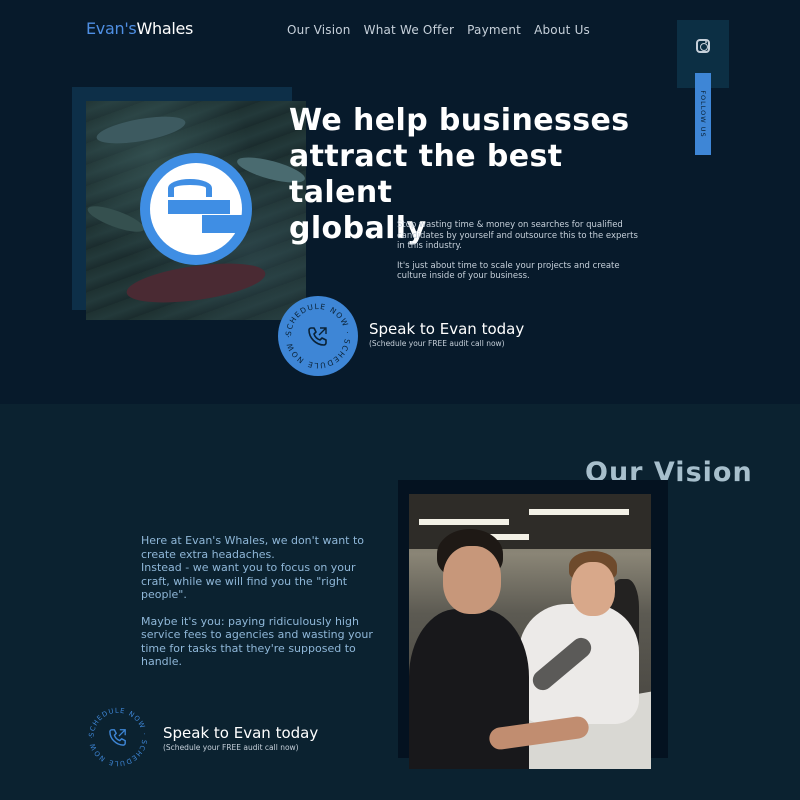 Image resolution: width=800 pixels, height=800 pixels. Describe the element at coordinates (494, 30) in the screenshot. I see `nav-link-payment: Payment` at that location.